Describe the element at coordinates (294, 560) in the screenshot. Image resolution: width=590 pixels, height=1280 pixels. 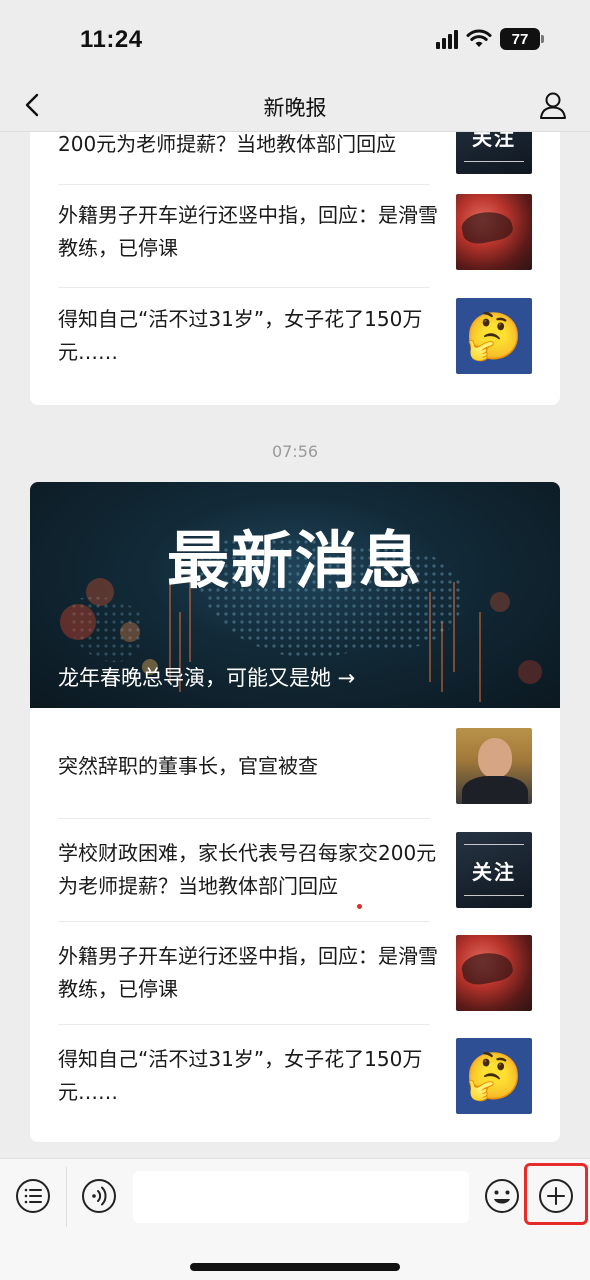
I see `banner-title: 最新消息` at that location.